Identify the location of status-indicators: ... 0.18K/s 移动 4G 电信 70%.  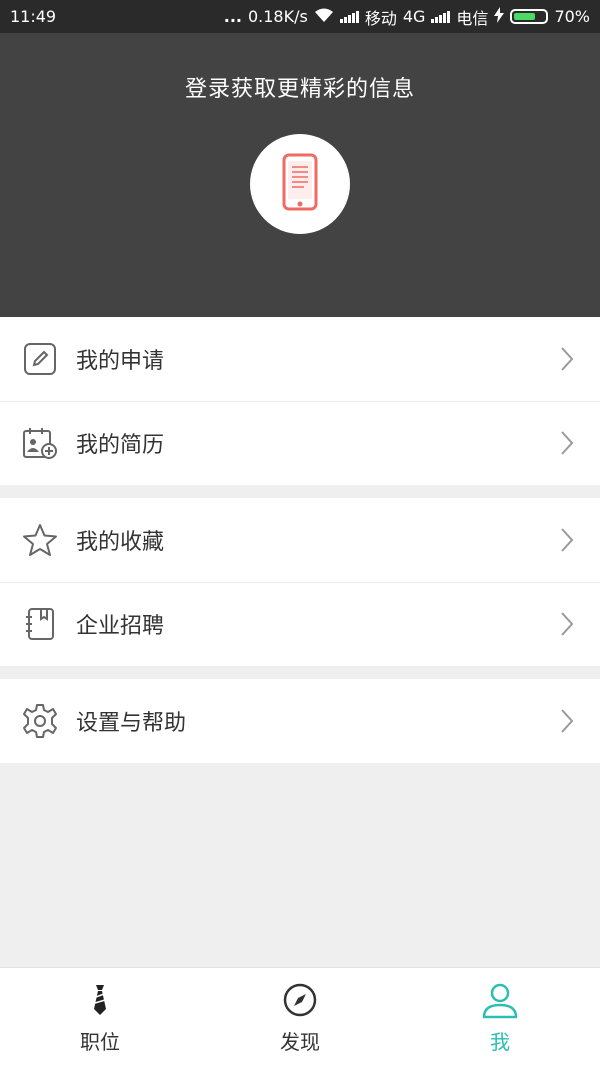
(407, 17).